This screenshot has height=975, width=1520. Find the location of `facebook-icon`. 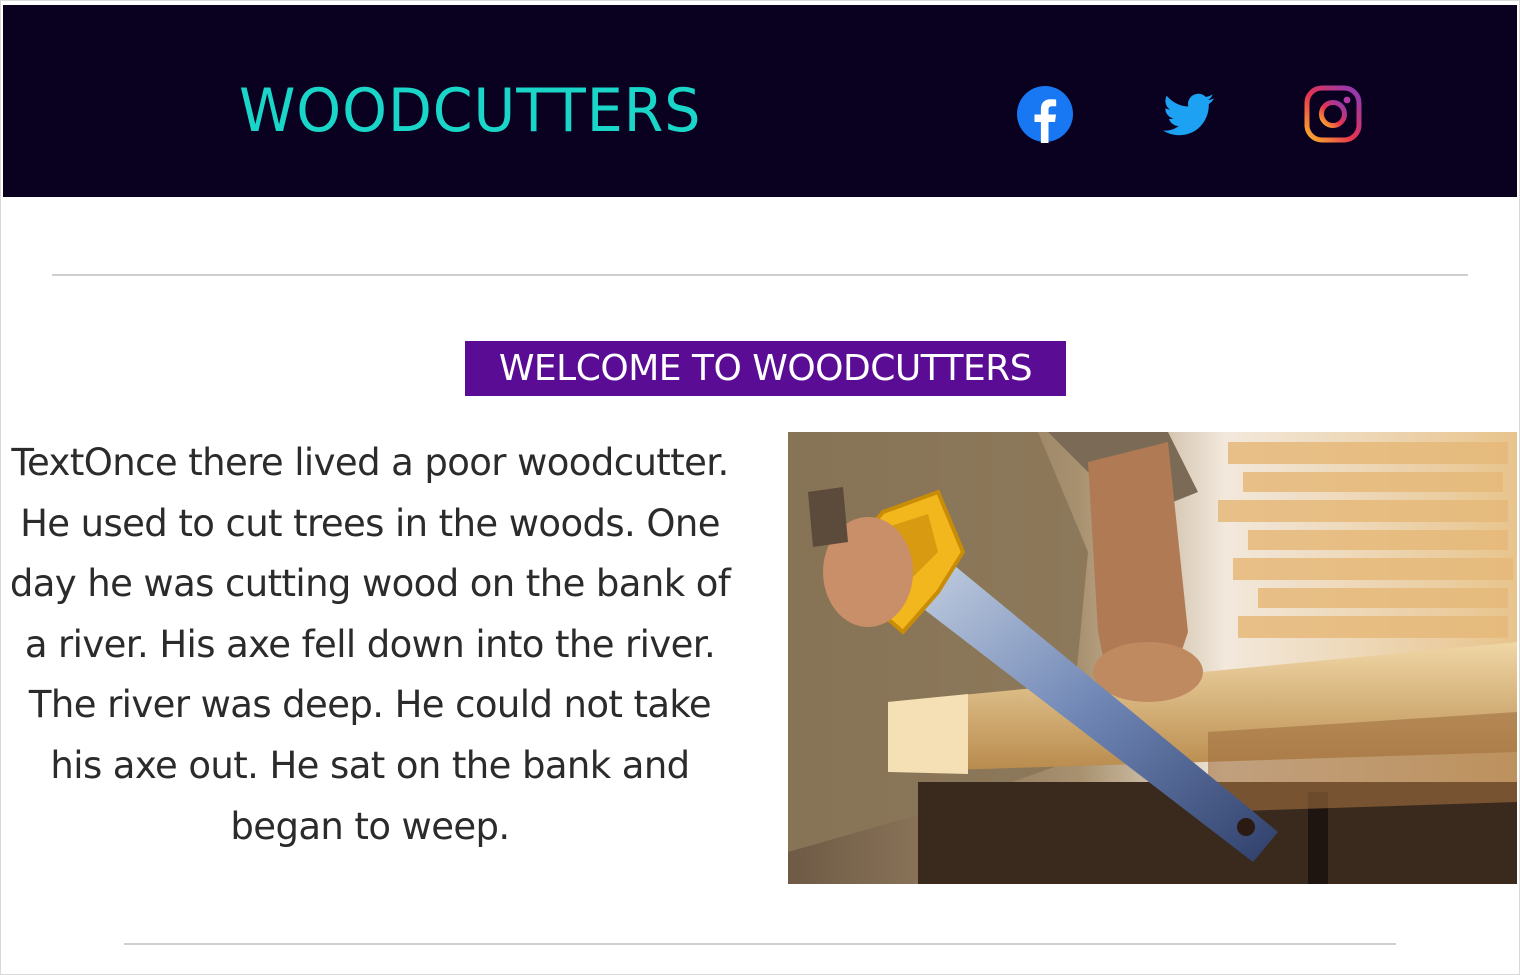

facebook-icon is located at coordinates (1045, 114).